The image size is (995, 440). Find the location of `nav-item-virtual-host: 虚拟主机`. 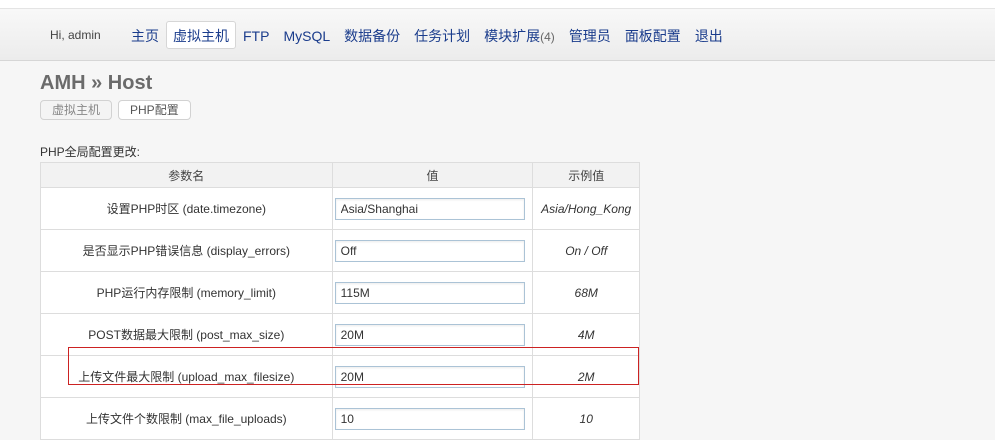

nav-item-virtual-host: 虚拟主机 is located at coordinates (201, 35).